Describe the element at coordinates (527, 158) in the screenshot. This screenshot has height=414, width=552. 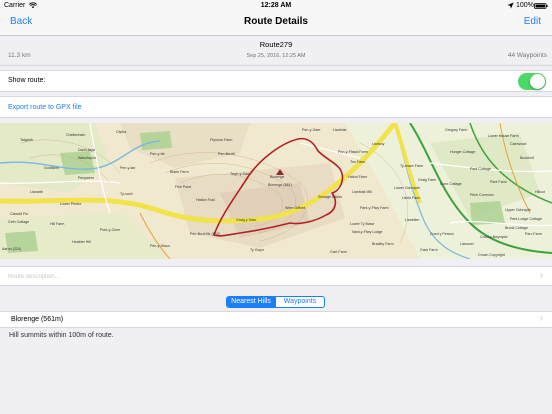
I see `map-label: Buckholt` at that location.